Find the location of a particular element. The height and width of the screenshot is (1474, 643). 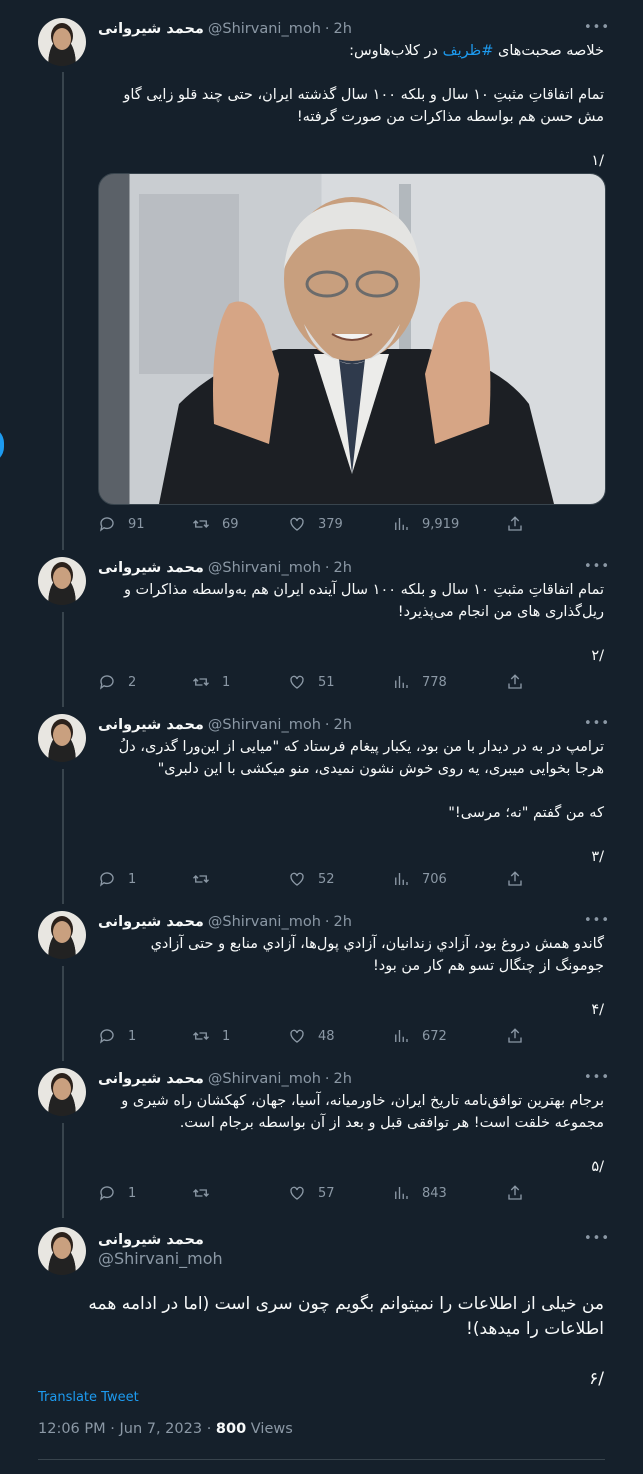

hashtag-link: #ظریف is located at coordinates (468, 51).